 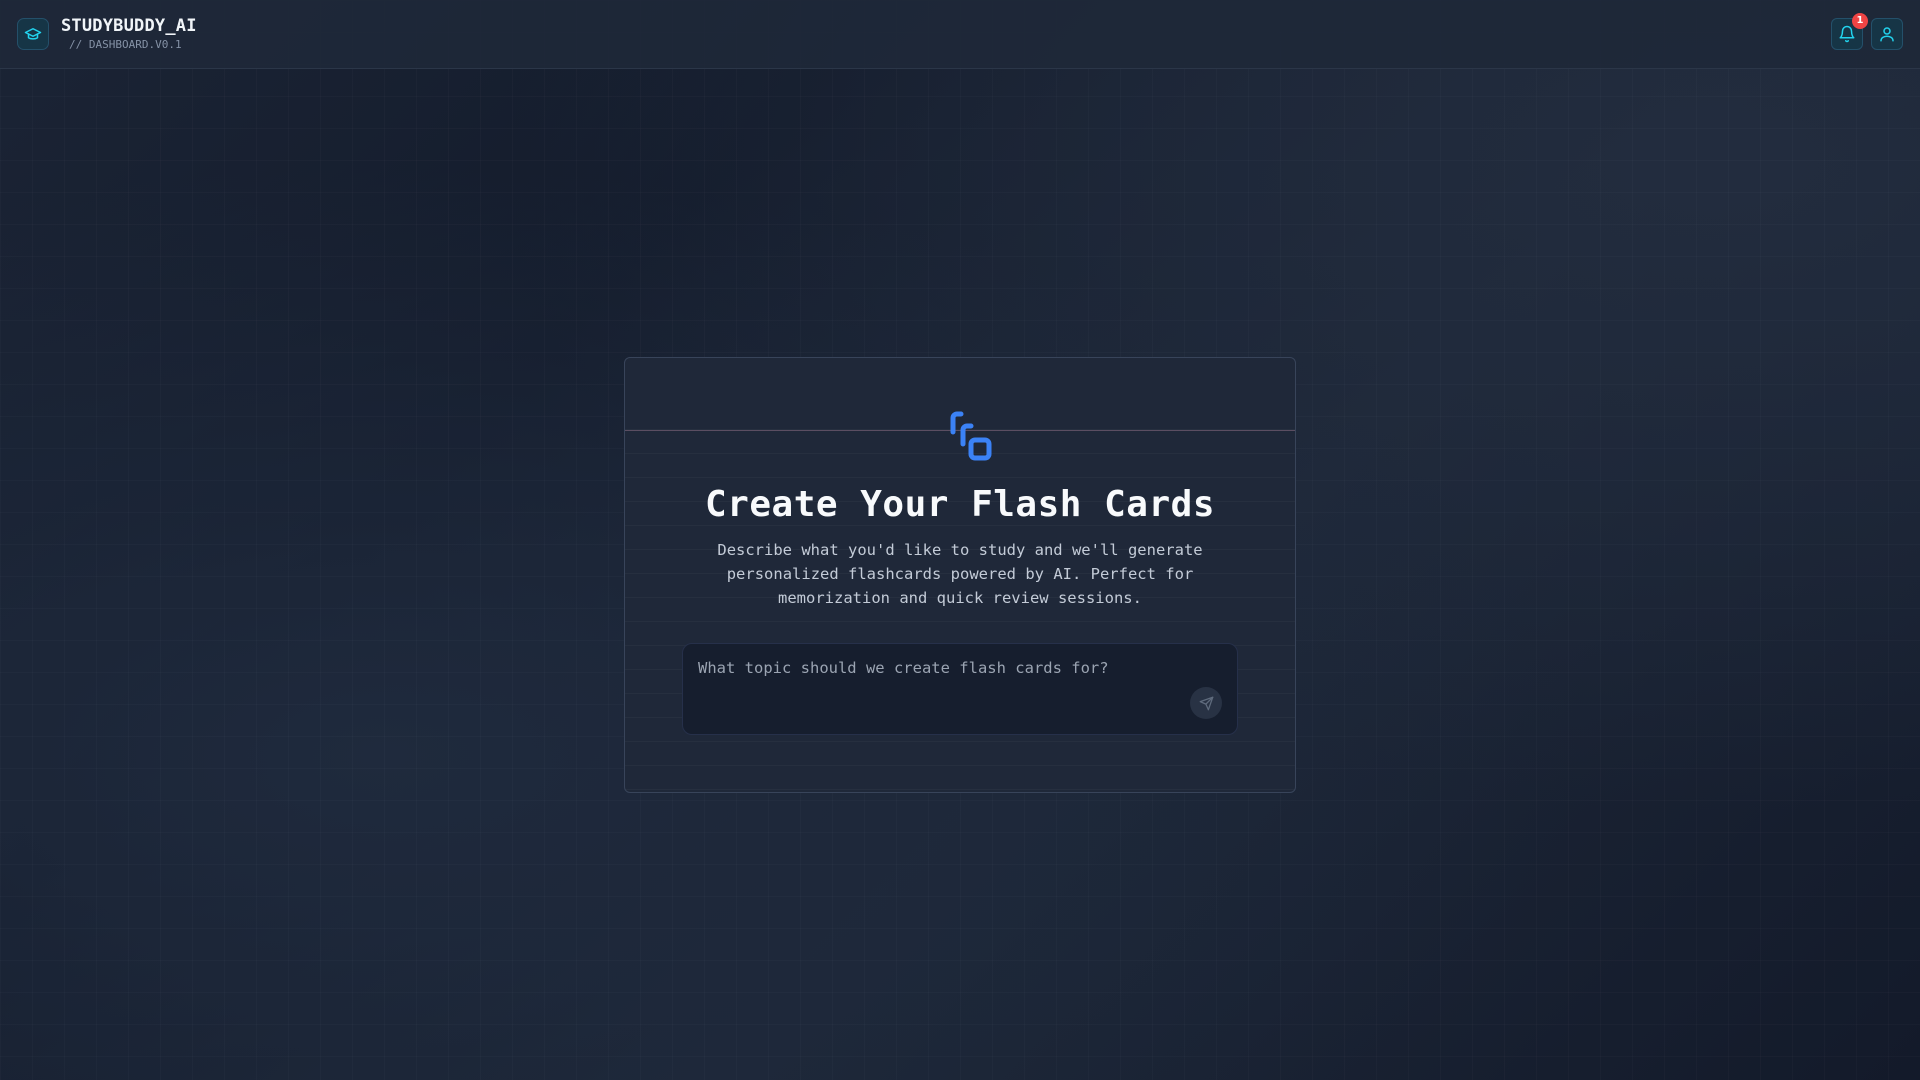 I want to click on notifications-button: 1, so click(x=1849, y=31).